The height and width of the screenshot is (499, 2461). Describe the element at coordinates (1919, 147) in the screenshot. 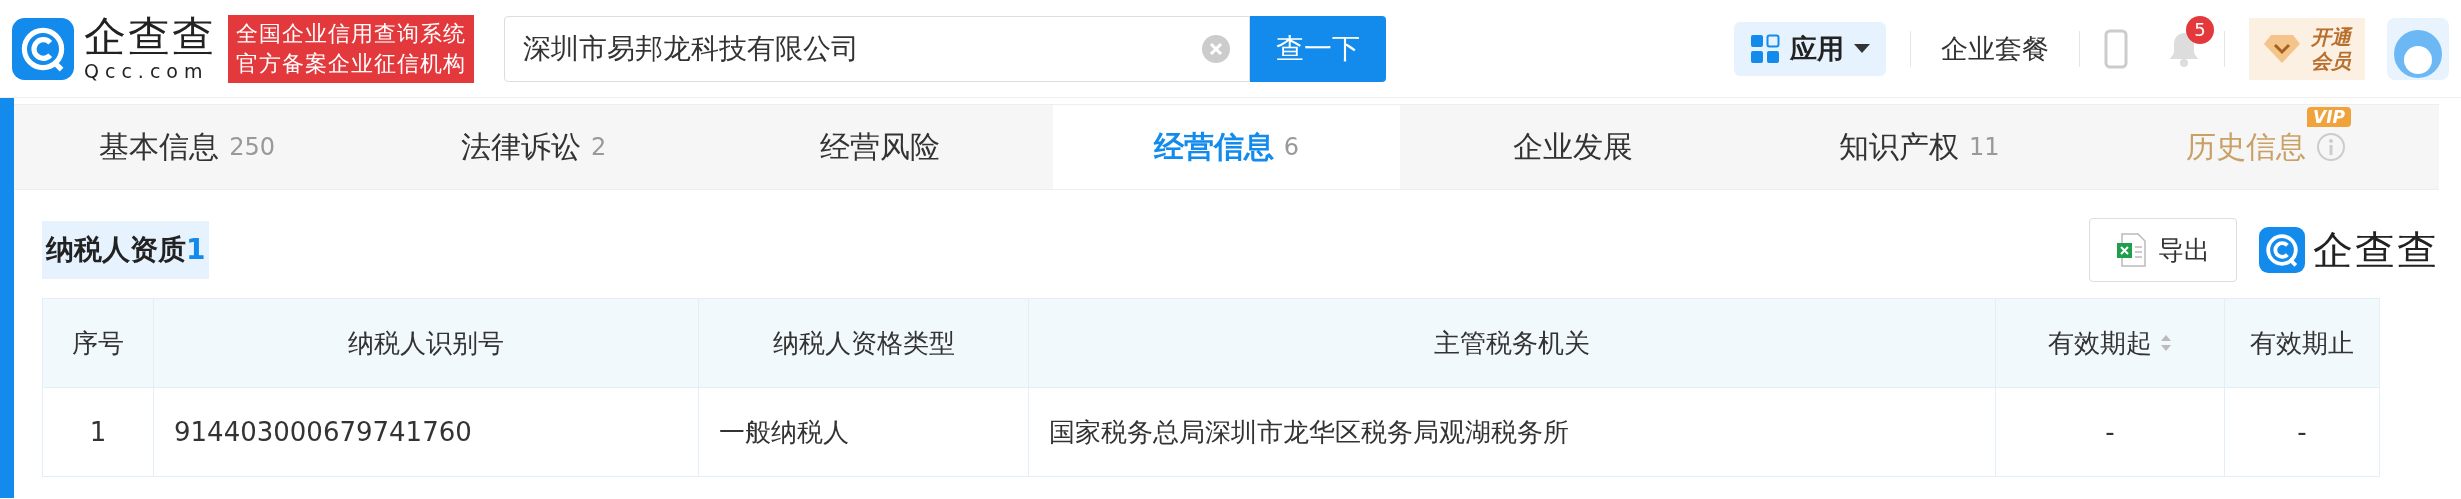

I see `tab: 知识产权 11` at that location.